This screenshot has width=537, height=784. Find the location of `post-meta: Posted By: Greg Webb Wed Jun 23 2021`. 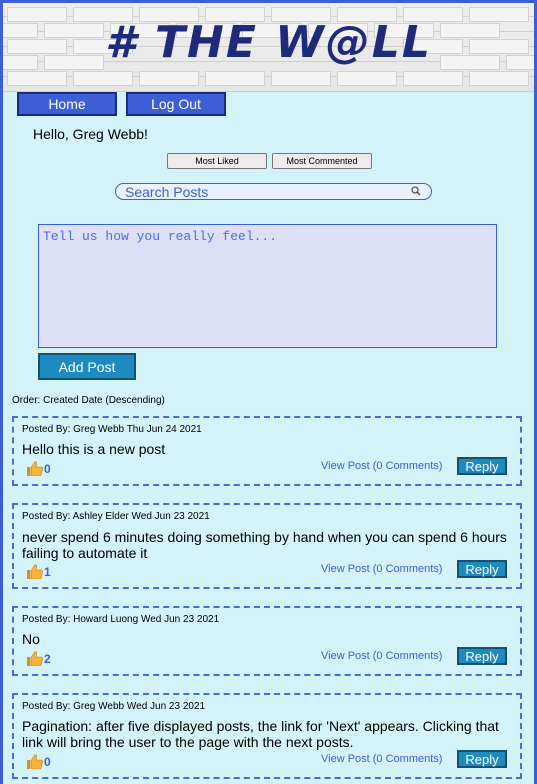

post-meta: Posted By: Greg Webb Wed Jun 23 2021 is located at coordinates (114, 706).